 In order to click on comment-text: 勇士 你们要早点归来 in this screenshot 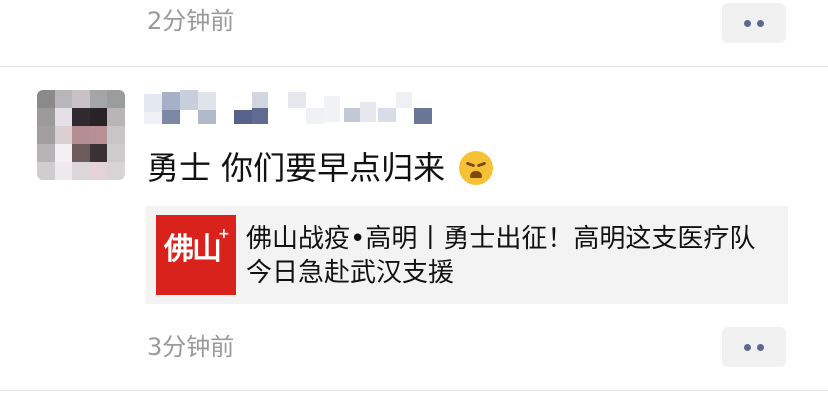, I will do `click(296, 168)`.